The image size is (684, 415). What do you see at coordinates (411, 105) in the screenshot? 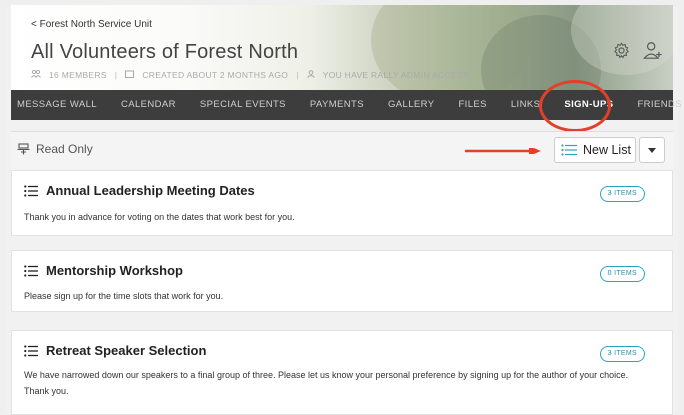
I see `tab-gallery: GALLERY` at bounding box center [411, 105].